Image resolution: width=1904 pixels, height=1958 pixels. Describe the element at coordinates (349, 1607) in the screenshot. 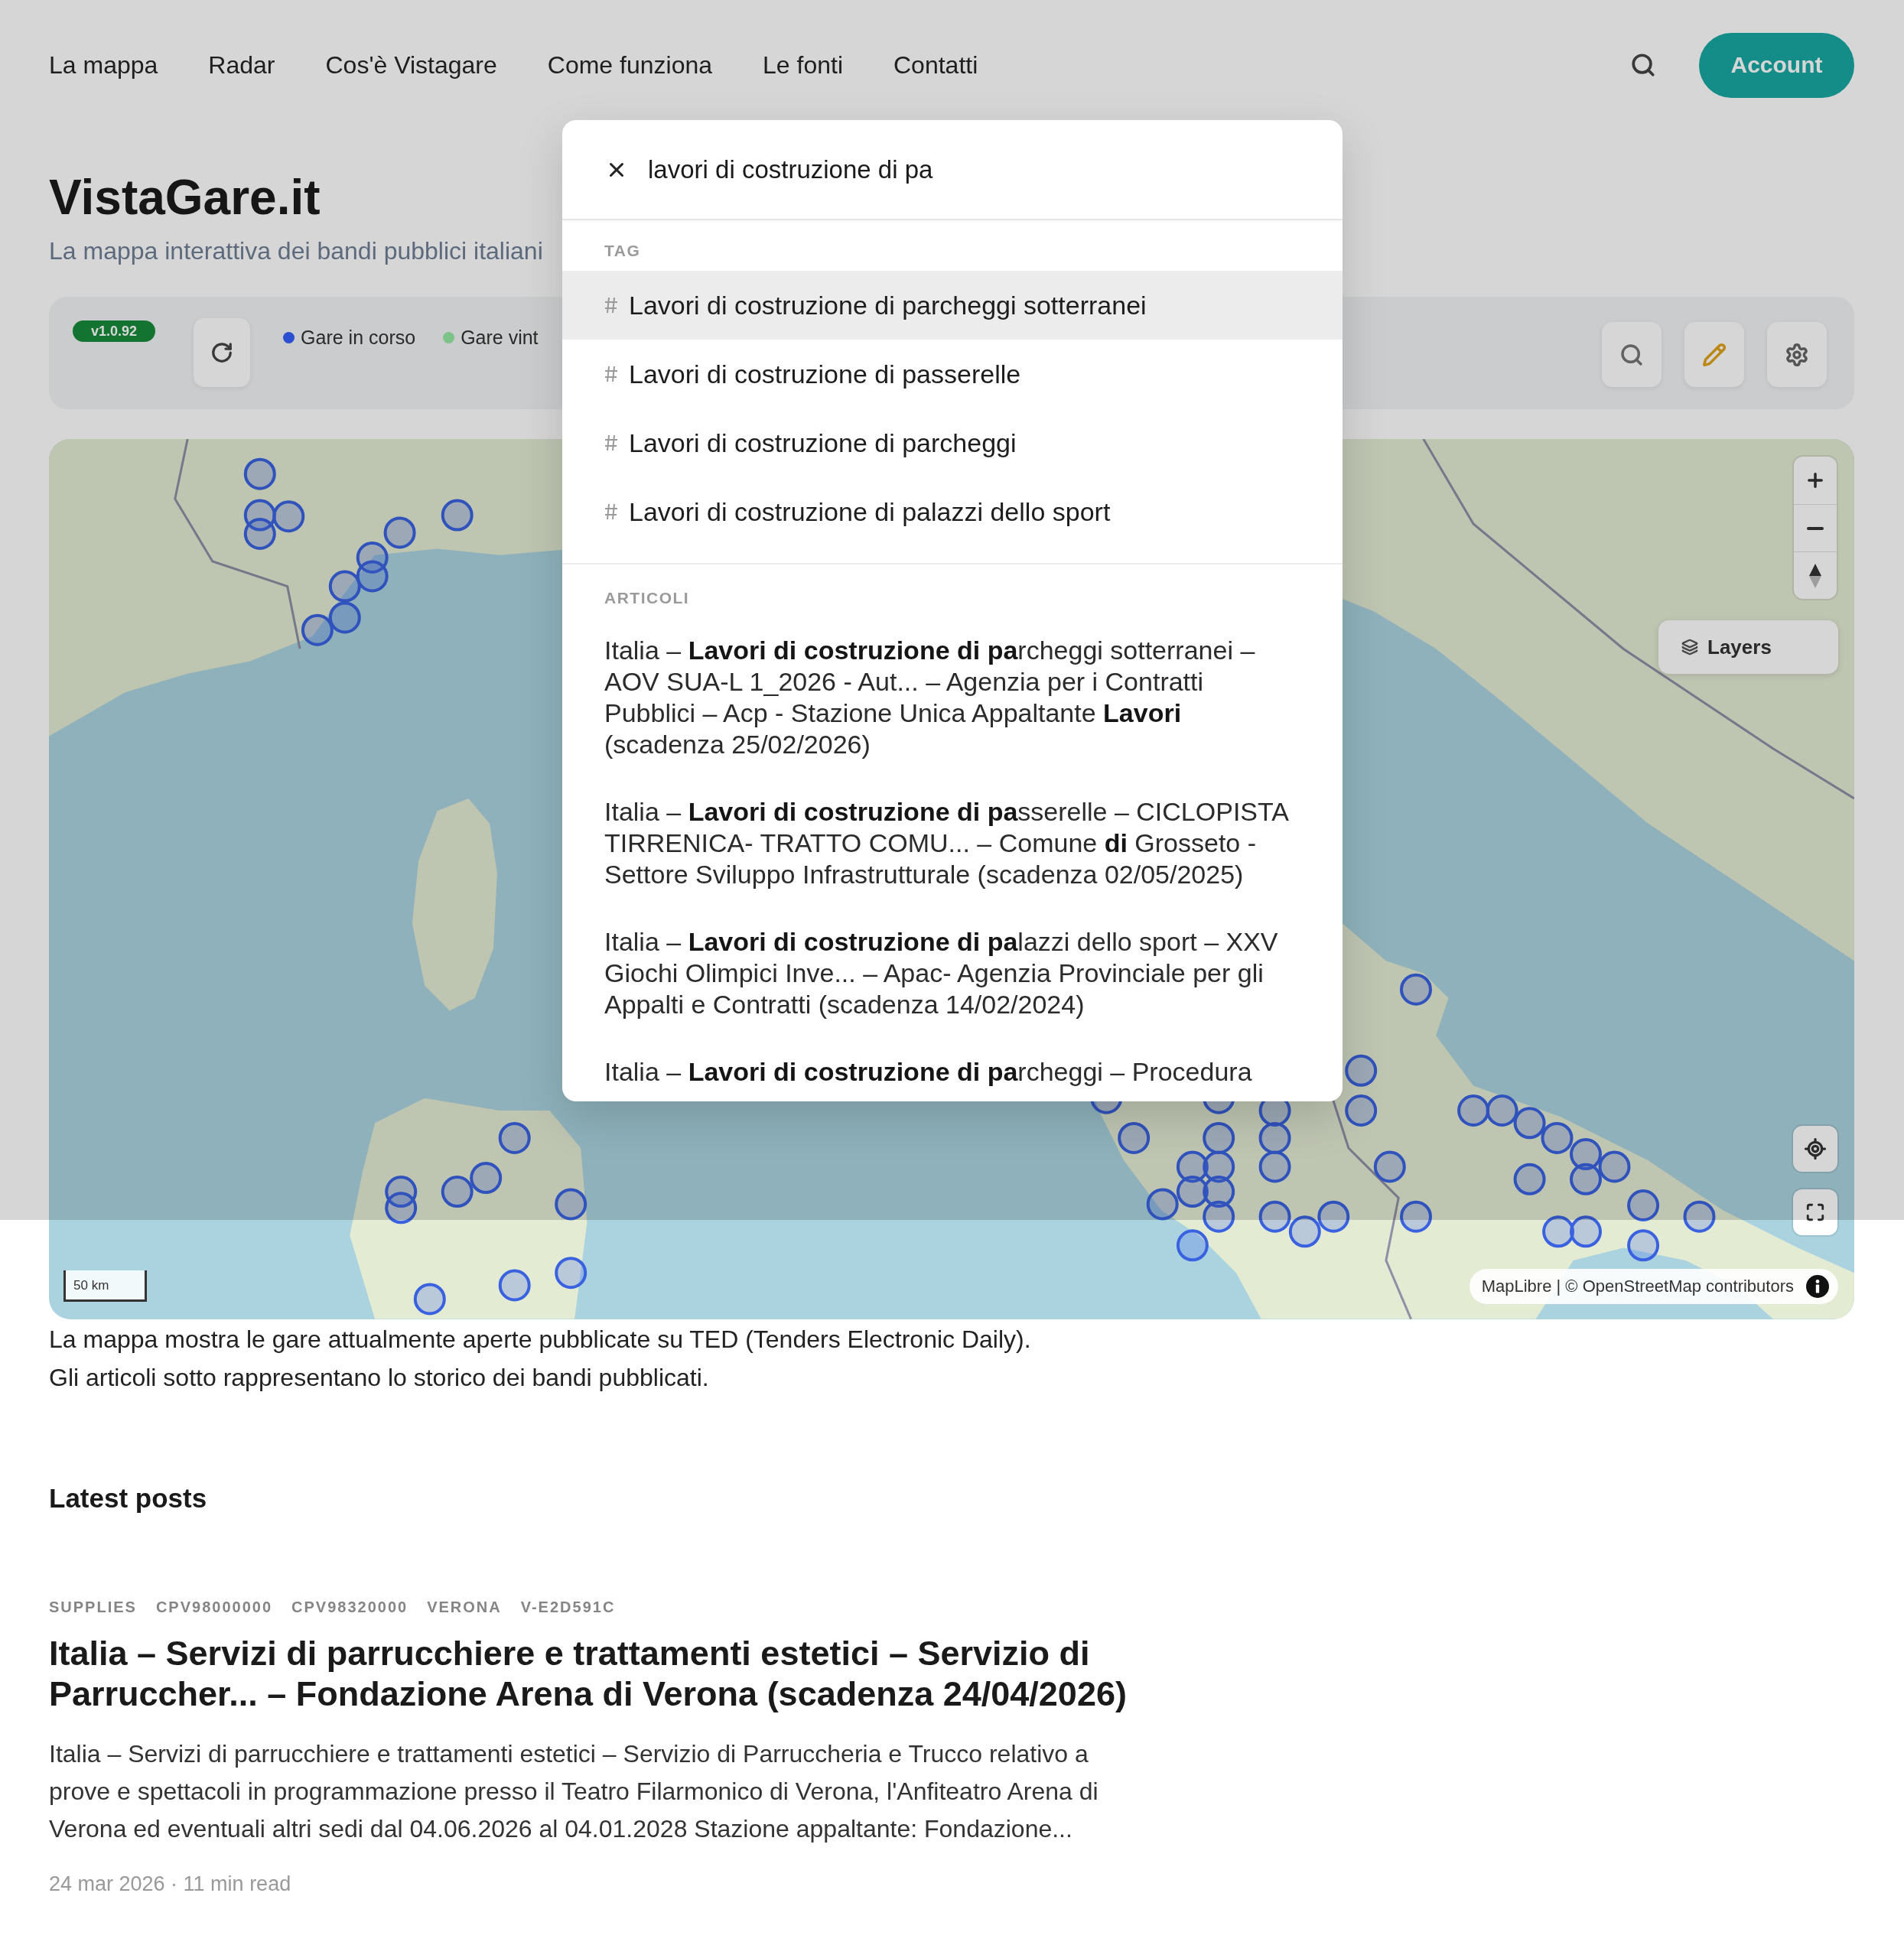

I see `post-tag: CPV98320000` at that location.